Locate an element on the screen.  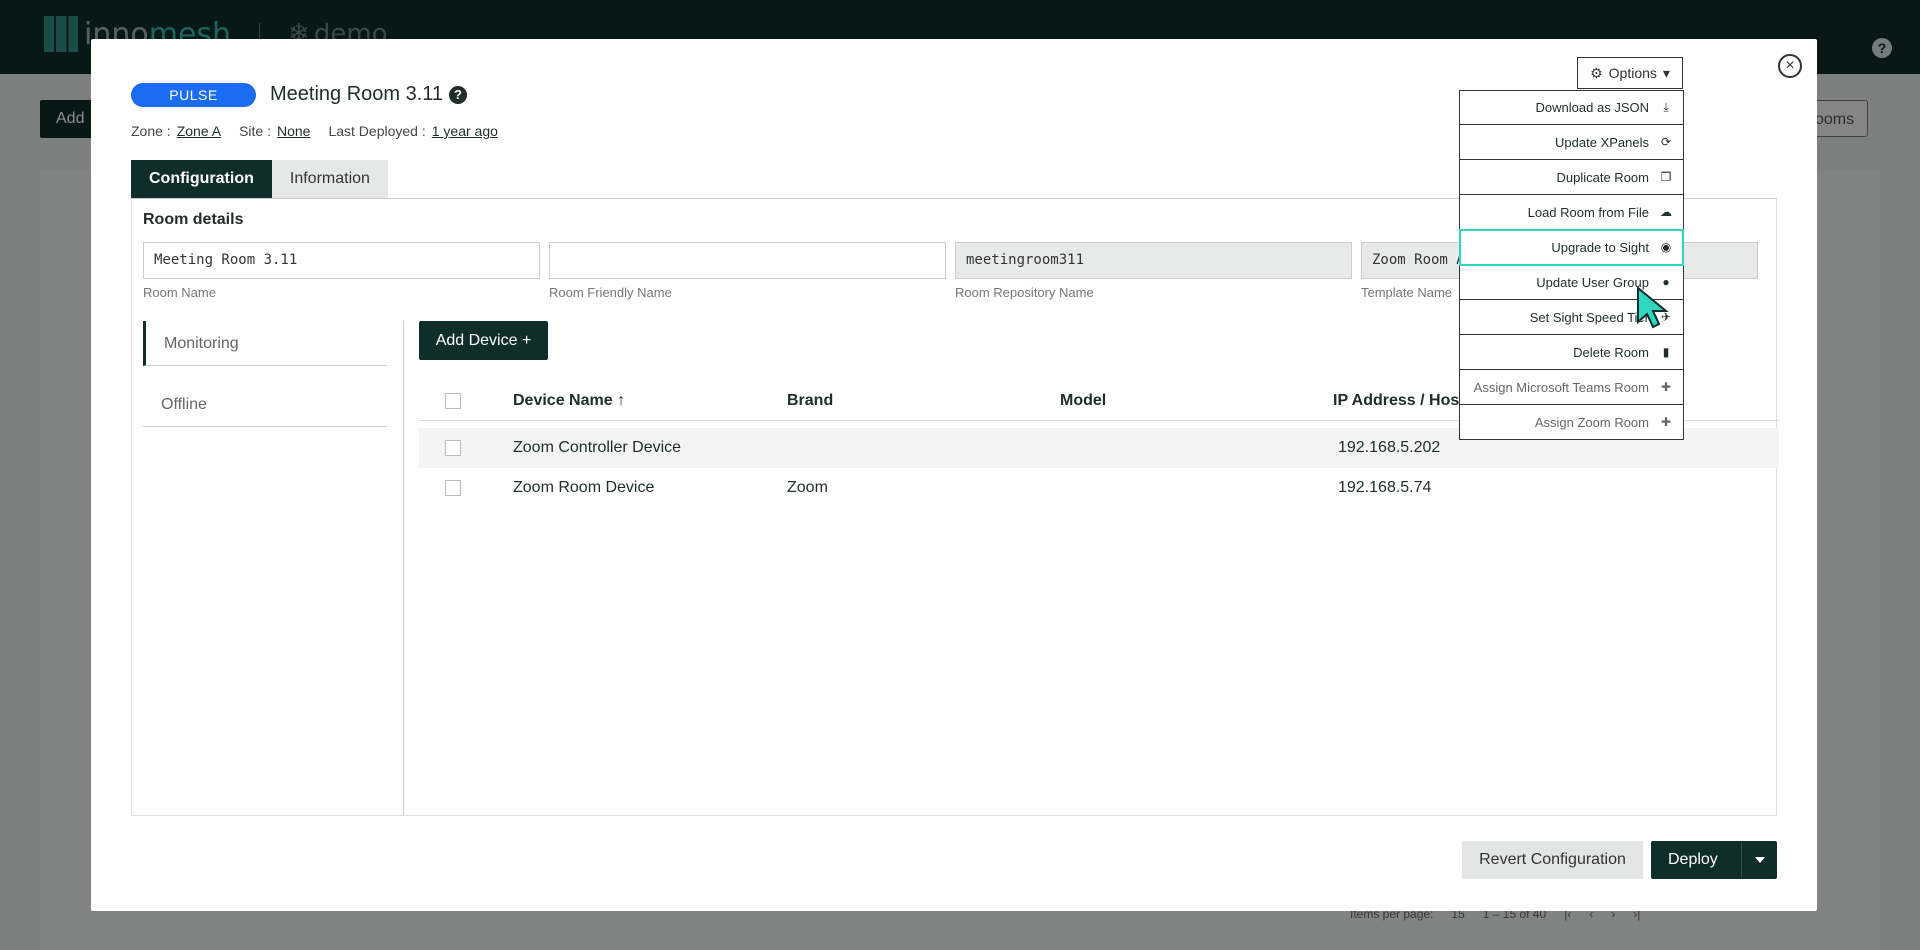
menu-delete-room: Delete Room ▮ is located at coordinates (1571, 352).